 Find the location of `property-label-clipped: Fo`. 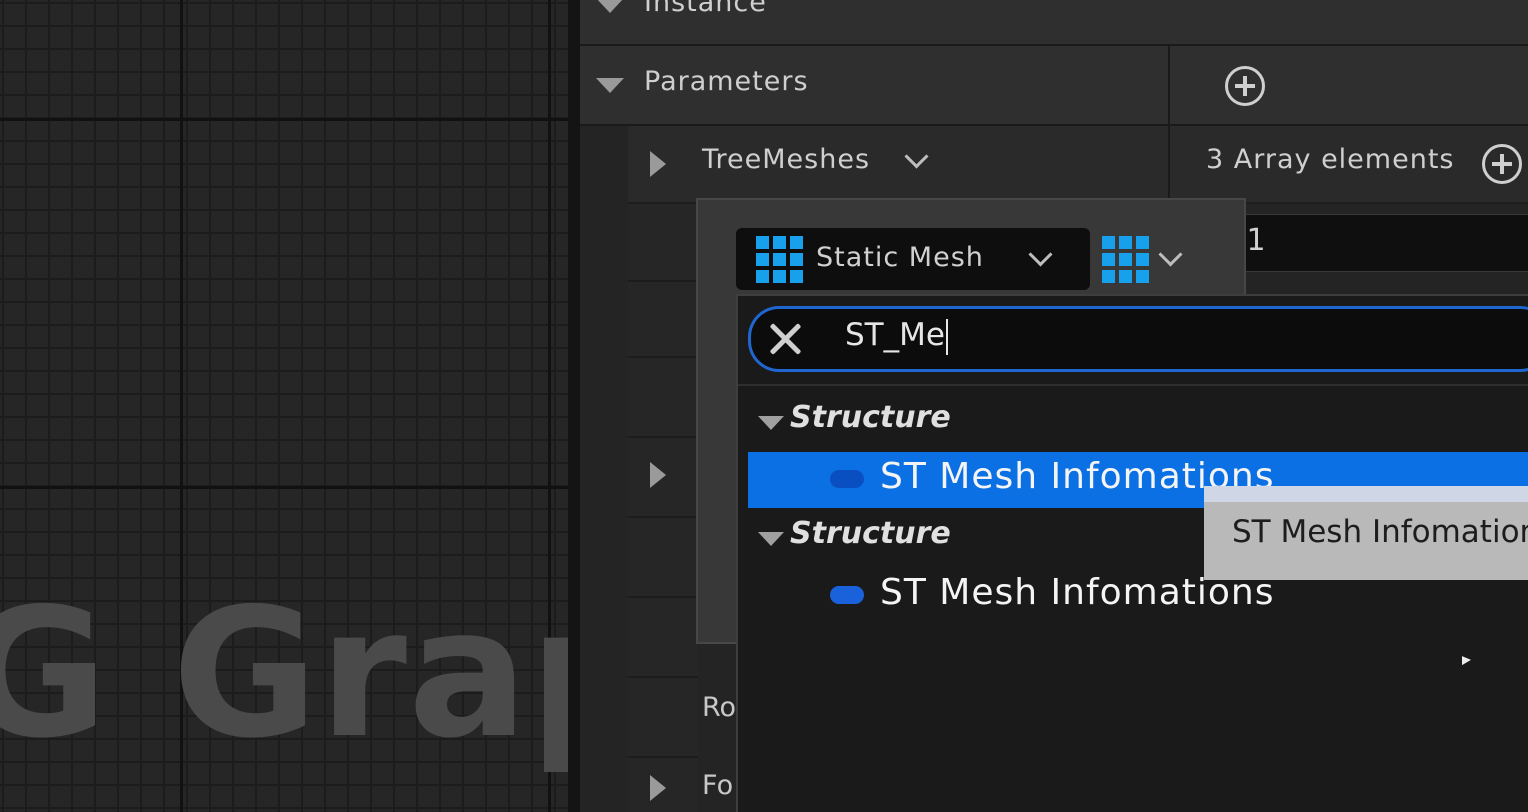

property-label-clipped: Fo is located at coordinates (718, 785).